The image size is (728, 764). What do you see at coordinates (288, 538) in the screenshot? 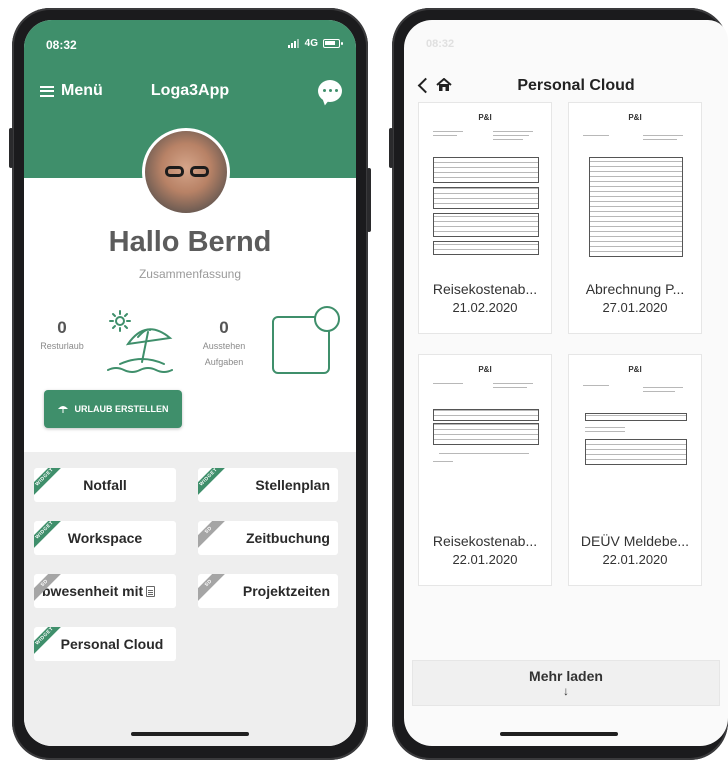
I see `widget-label: Zeitbuchung` at bounding box center [288, 538].